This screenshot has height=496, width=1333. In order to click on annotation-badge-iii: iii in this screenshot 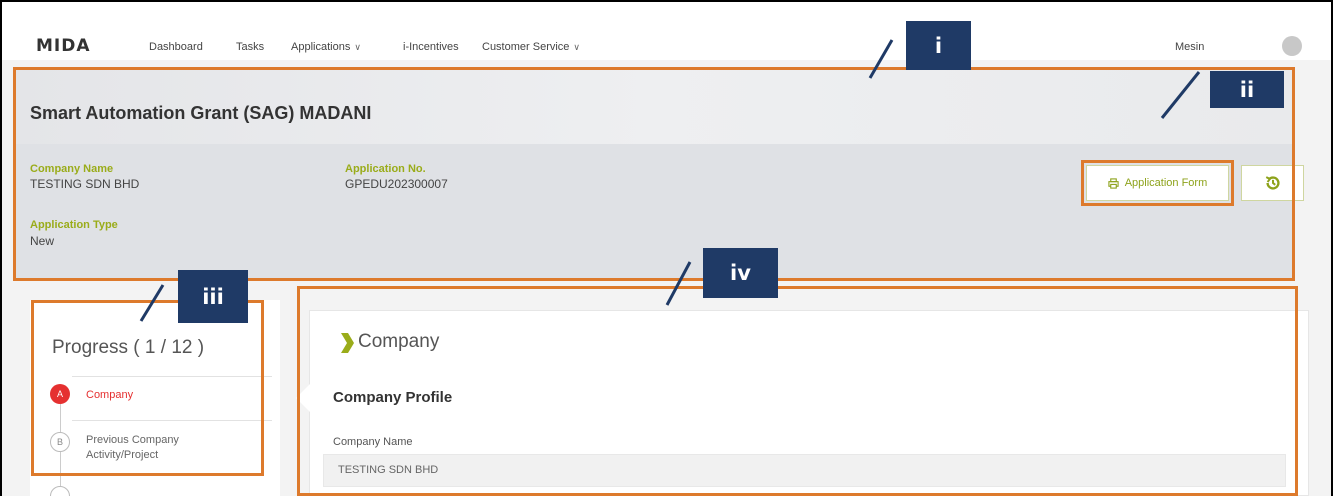, I will do `click(213, 296)`.